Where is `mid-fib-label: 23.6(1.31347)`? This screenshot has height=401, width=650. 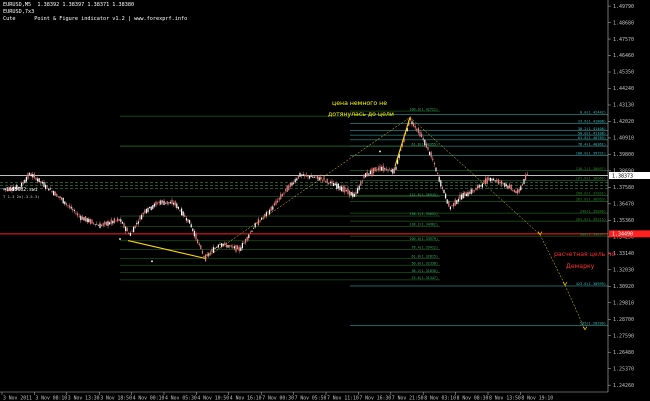 mid-fib-label: 23.6(1.31347) is located at coordinates (424, 278).